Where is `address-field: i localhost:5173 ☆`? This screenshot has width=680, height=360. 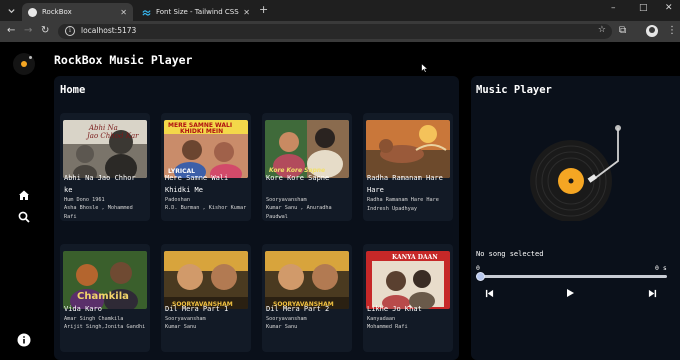
address-field: i localhost:5173 ☆ is located at coordinates (335, 31).